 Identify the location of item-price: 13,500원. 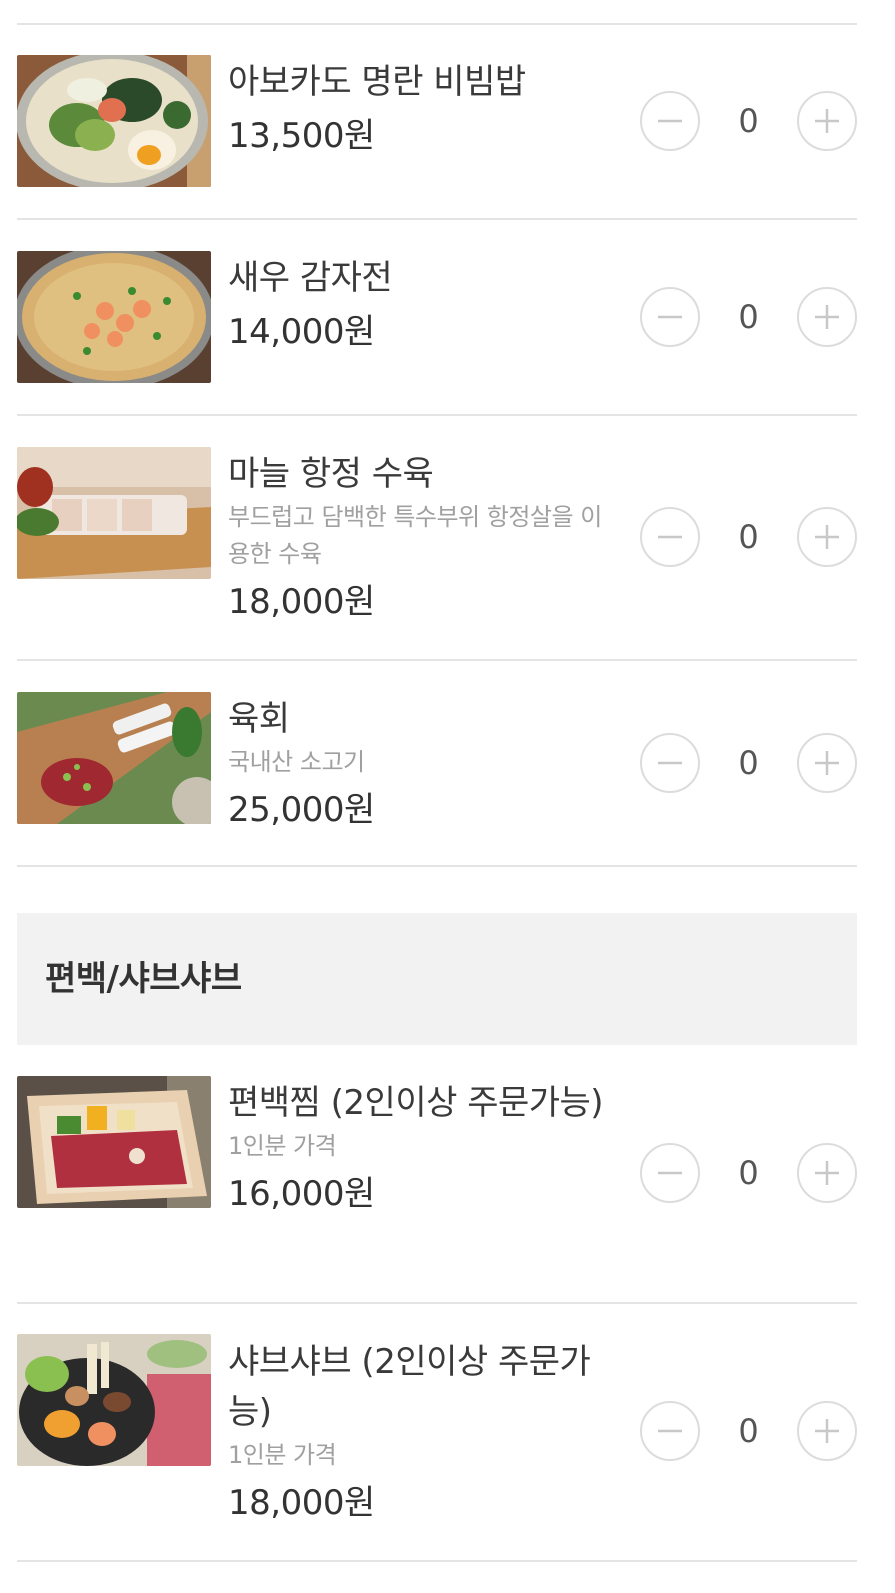
(301, 136).